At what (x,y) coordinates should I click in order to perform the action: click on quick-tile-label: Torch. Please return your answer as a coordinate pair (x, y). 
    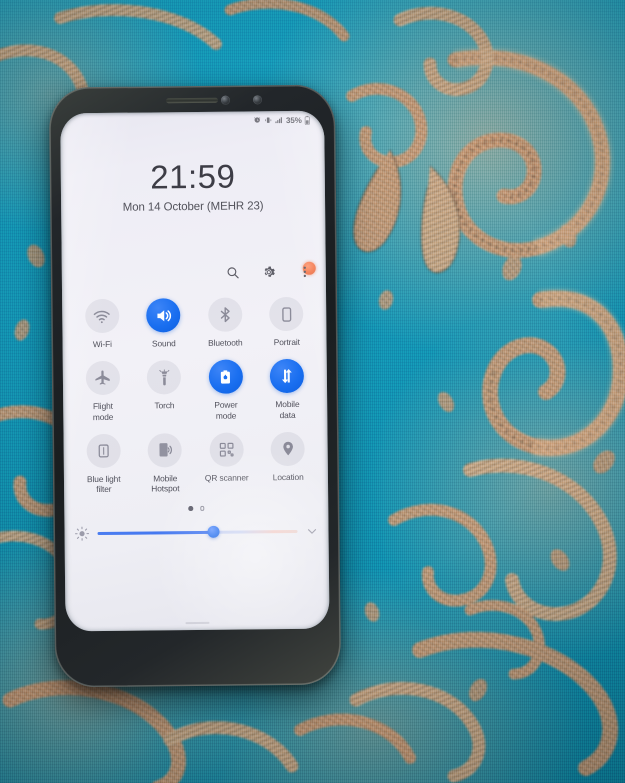
    Looking at the image, I should click on (164, 405).